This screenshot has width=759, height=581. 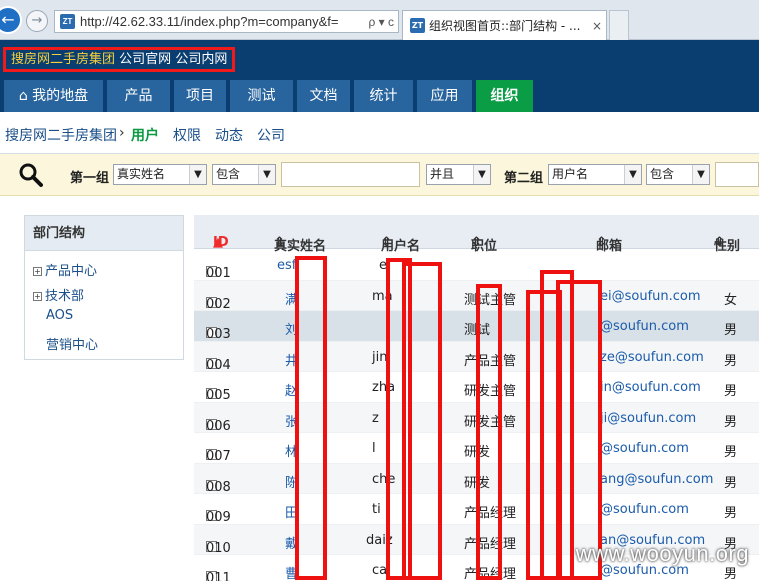 I want to click on department-tree-title: 部门结构, so click(x=104, y=233).